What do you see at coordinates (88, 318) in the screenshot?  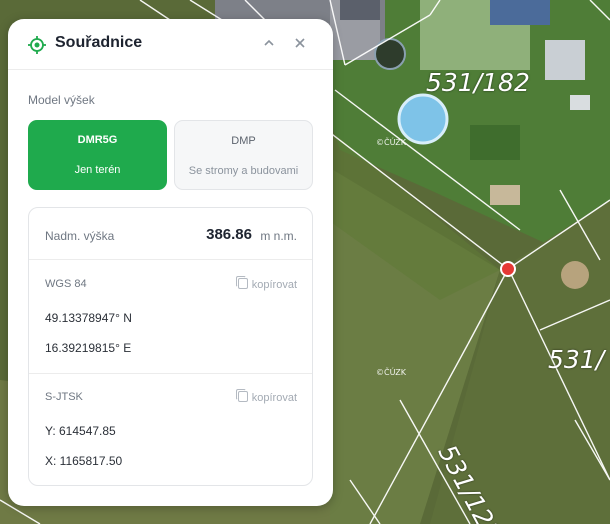 I see `wgs84-latitude: 49.13378947° N` at bounding box center [88, 318].